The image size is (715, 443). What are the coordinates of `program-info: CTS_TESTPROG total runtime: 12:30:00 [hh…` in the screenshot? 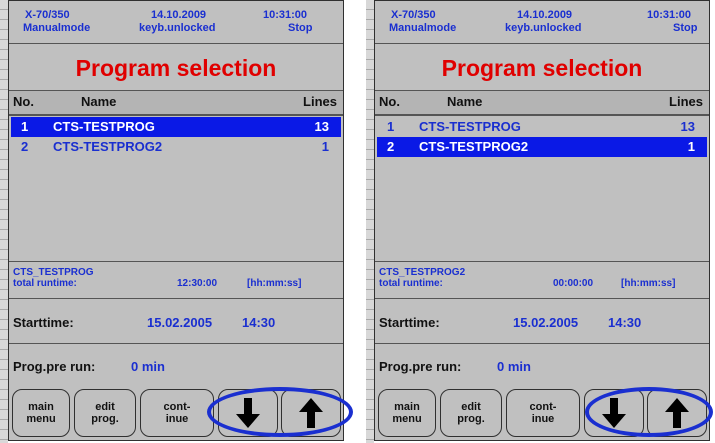 It's located at (176, 281).